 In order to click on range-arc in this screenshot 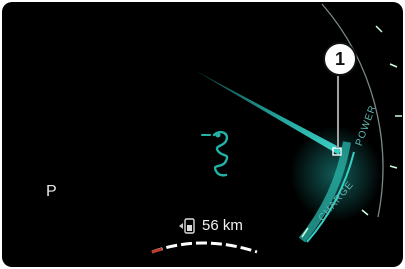, I will do `click(204, 247)`.